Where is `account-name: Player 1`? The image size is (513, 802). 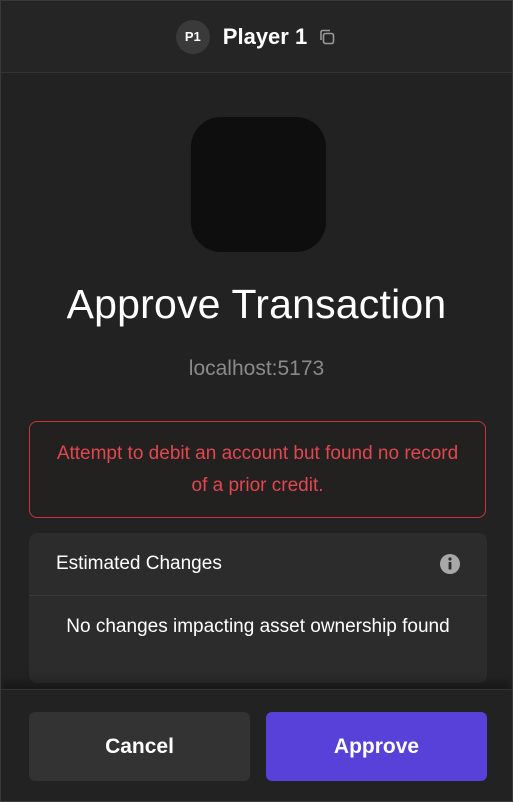 account-name: Player 1 is located at coordinates (265, 36).